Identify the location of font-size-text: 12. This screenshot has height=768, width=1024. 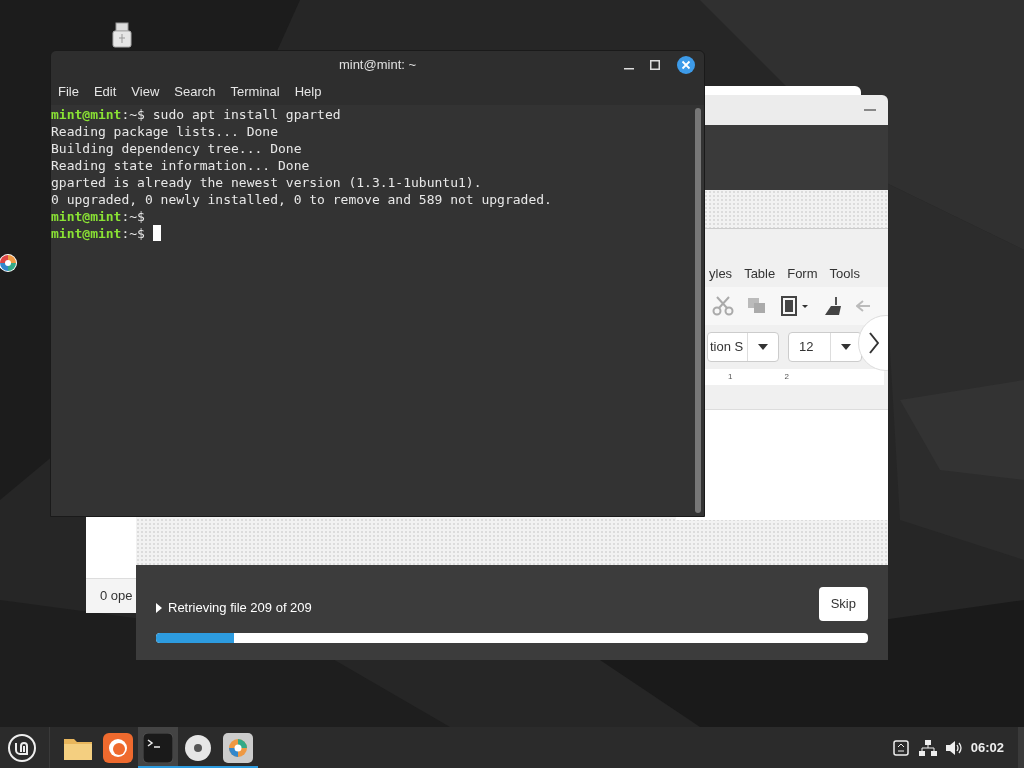
(806, 347).